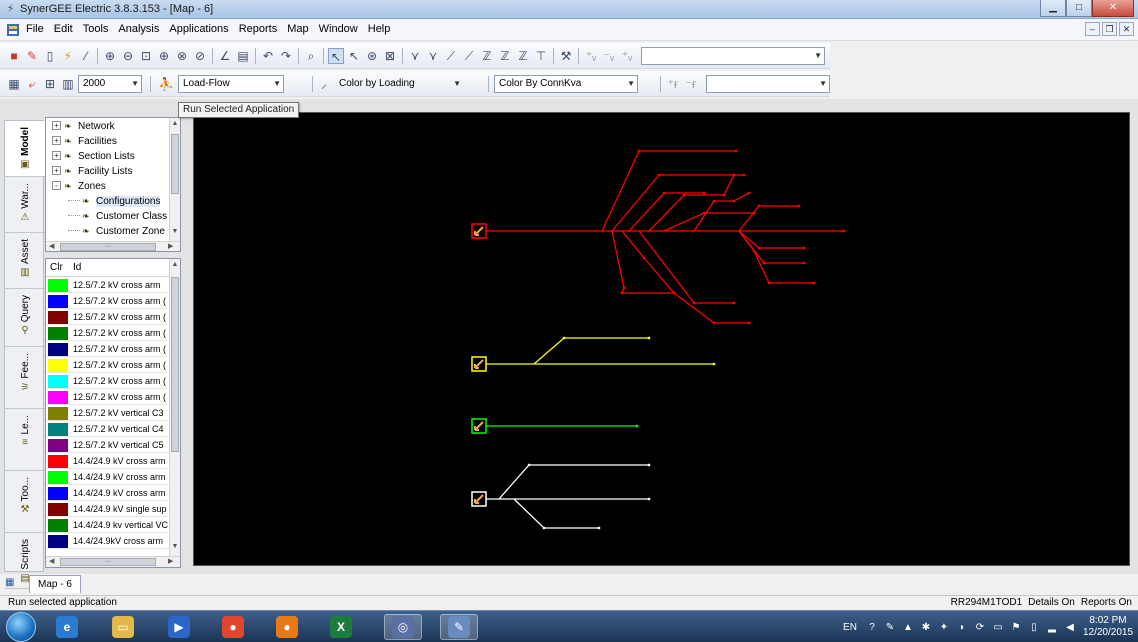 The width and height of the screenshot is (1138, 642). I want to click on wrench-icon: ⚒, so click(566, 56).